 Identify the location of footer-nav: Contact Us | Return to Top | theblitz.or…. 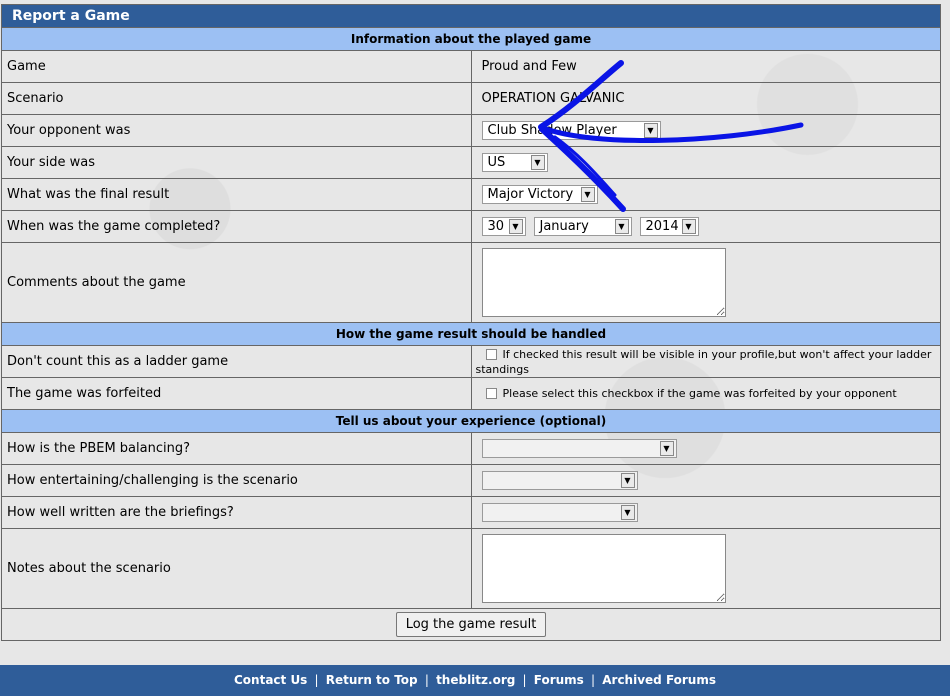
(475, 680).